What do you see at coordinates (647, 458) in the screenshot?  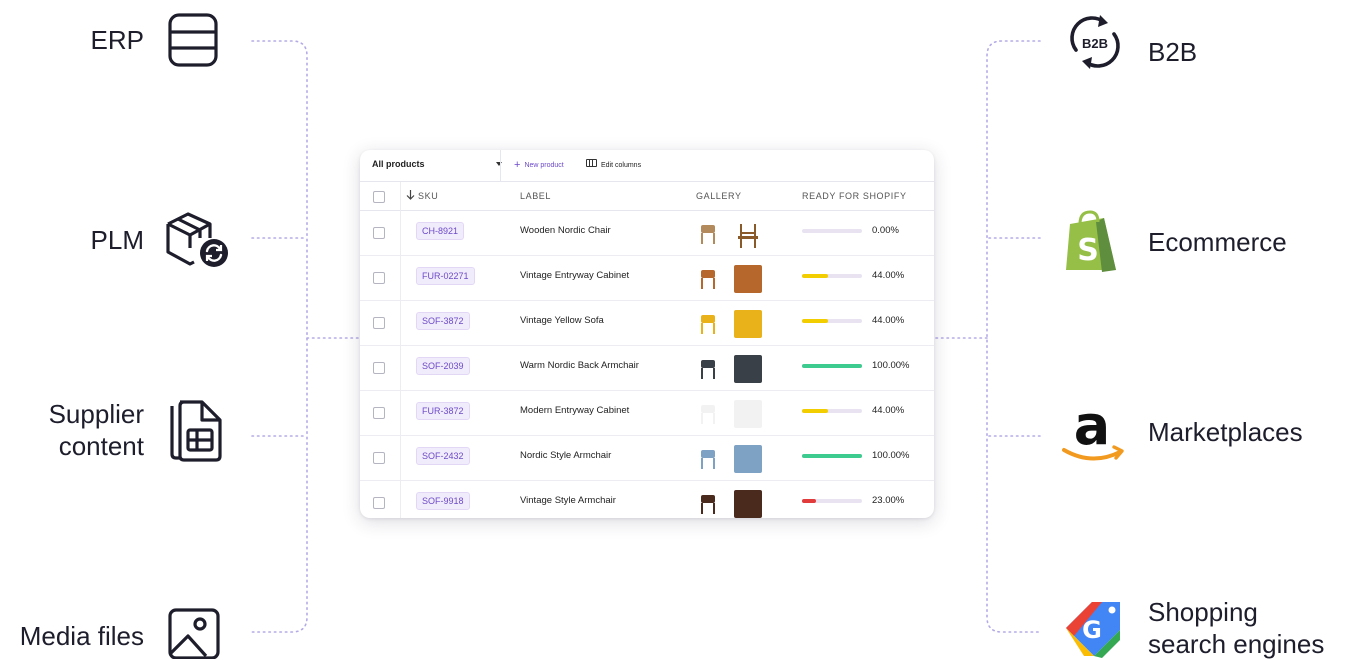 I see `table-row: SOF-2432 Nordic Style Armchair 100.00%` at bounding box center [647, 458].